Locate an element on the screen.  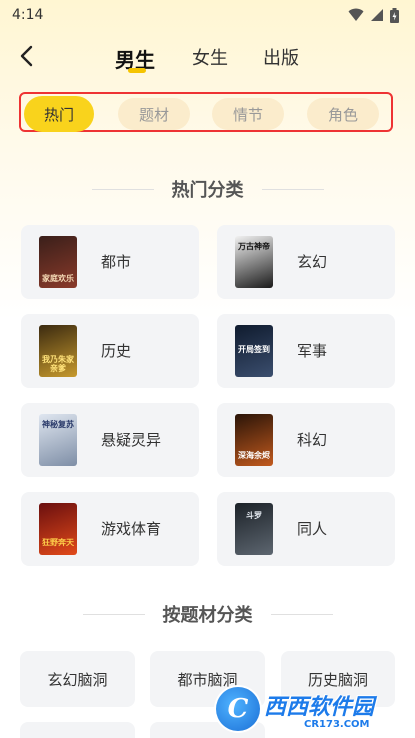
book-cover: 开局签到 is located at coordinates (254, 351).